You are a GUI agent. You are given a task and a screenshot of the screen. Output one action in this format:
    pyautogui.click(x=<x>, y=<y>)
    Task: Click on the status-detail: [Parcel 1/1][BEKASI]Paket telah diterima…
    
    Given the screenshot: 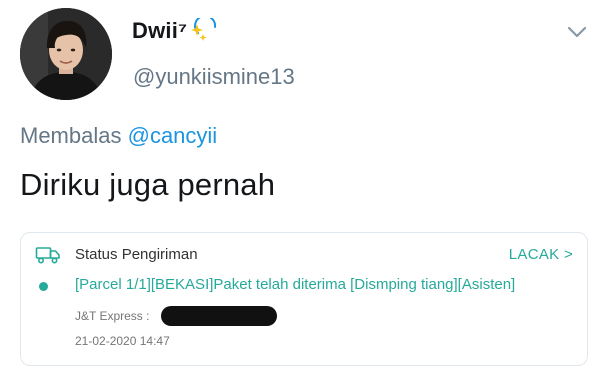 What is the action you would take?
    pyautogui.click(x=295, y=284)
    